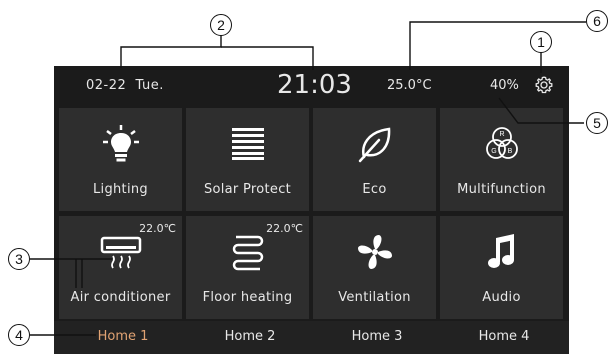 The height and width of the screenshot is (354, 614). I want to click on callout-3: 3, so click(19, 259).